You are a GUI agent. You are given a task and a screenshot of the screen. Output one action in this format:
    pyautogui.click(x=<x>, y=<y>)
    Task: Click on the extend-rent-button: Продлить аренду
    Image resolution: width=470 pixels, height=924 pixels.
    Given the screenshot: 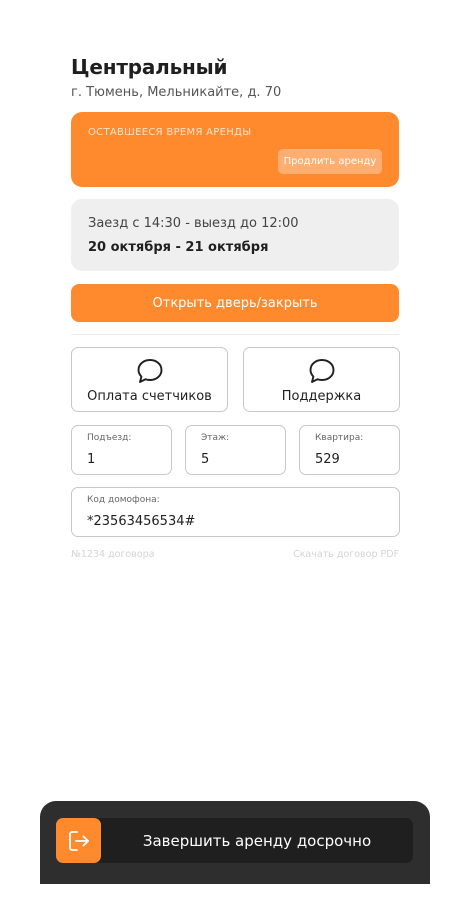 What is the action you would take?
    pyautogui.click(x=330, y=161)
    